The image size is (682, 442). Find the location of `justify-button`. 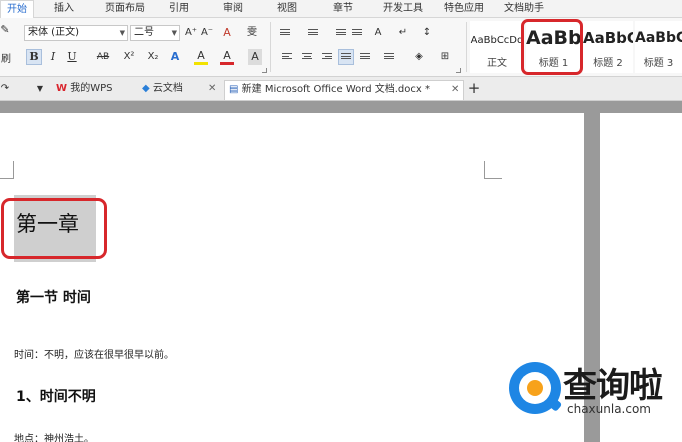

justify-button is located at coordinates (346, 57).